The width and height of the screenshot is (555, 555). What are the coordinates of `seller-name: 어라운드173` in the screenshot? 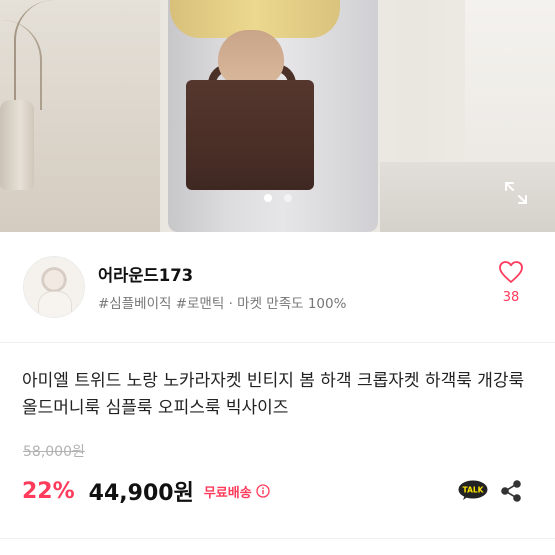 It's located at (145, 274).